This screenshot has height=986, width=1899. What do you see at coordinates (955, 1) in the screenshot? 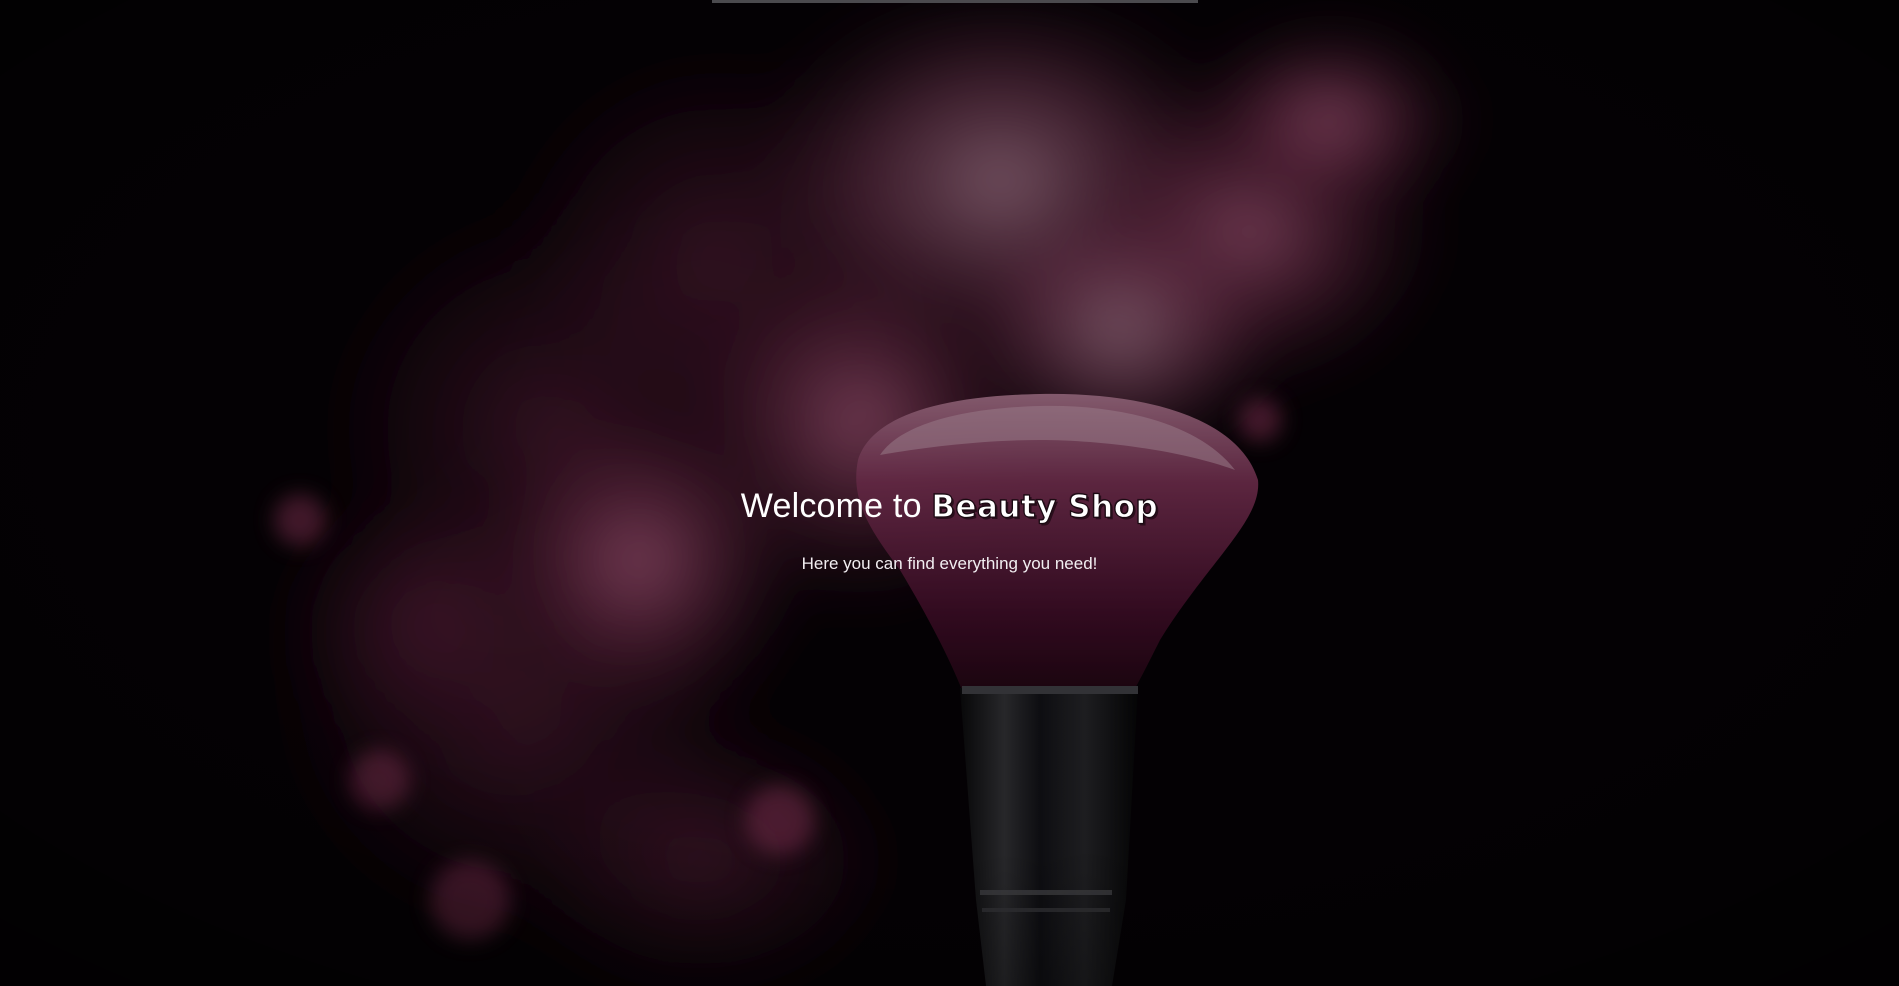
I see `top-edge-strip` at bounding box center [955, 1].